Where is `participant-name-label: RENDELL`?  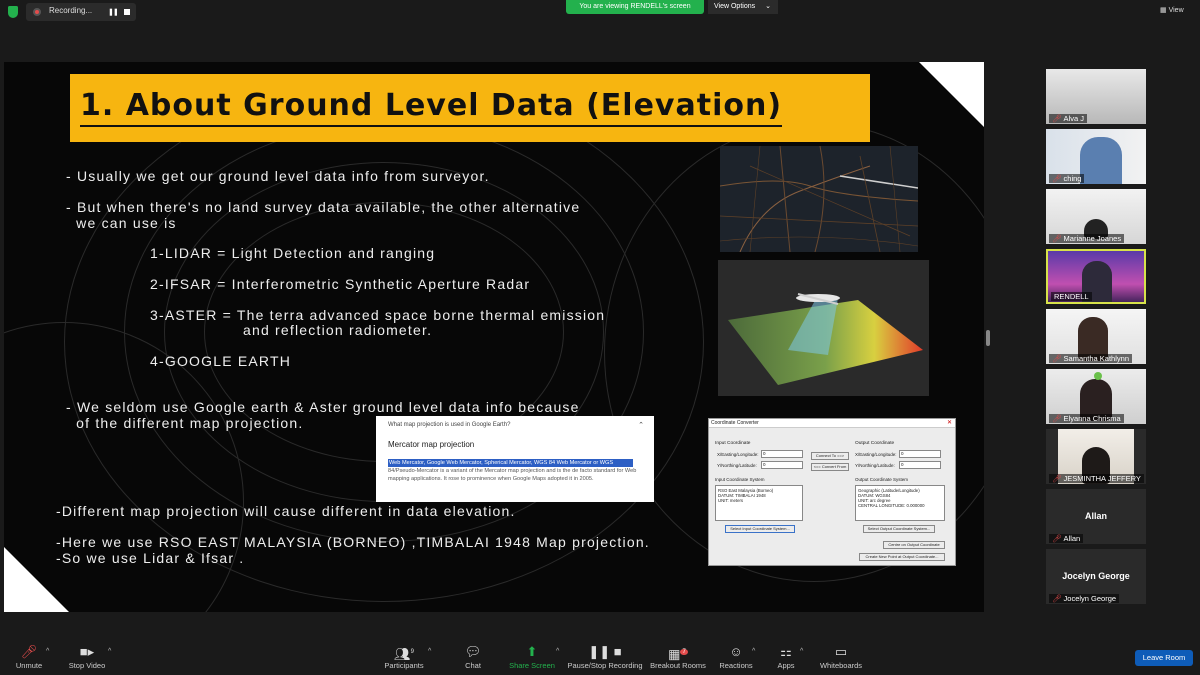 participant-name-label: RENDELL is located at coordinates (1071, 296).